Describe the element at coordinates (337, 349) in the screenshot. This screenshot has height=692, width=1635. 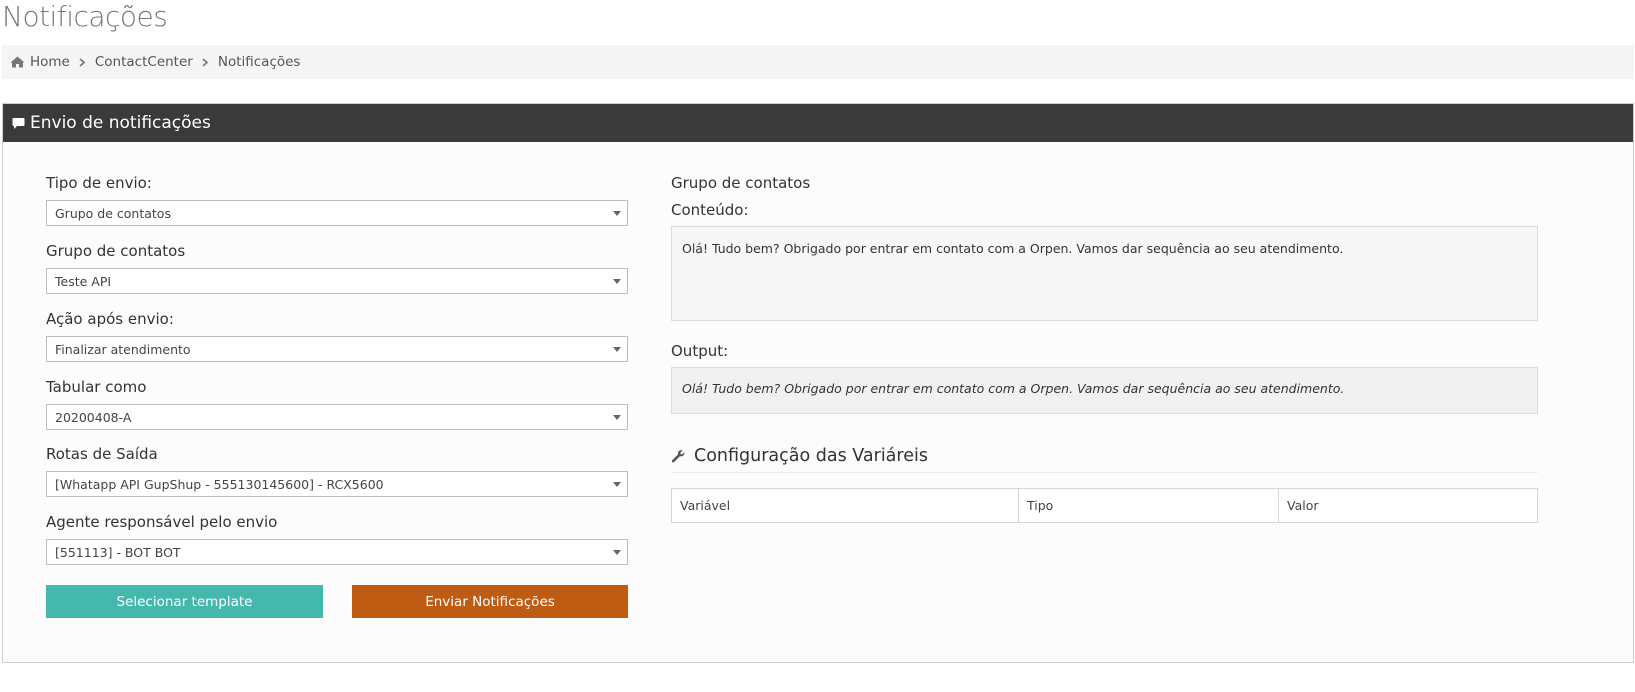
I see `acao-apos-envio-select: Finalizar atendimento` at that location.